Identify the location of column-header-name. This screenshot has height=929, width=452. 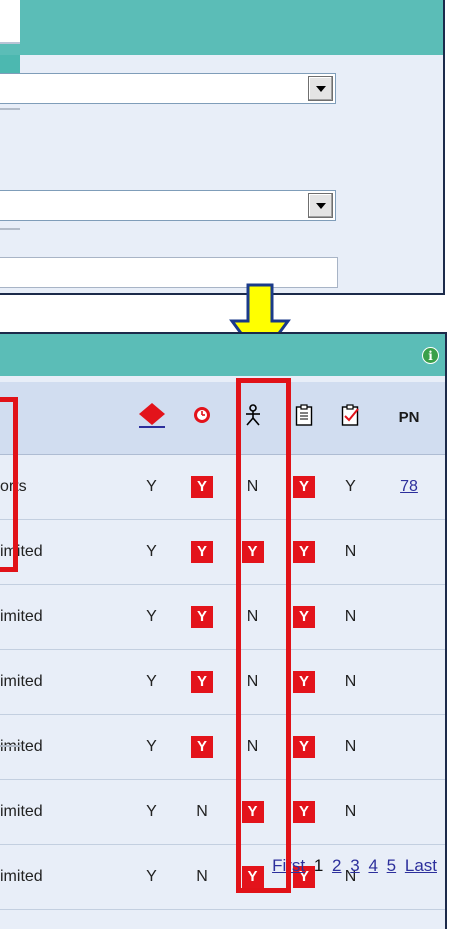
(62, 418).